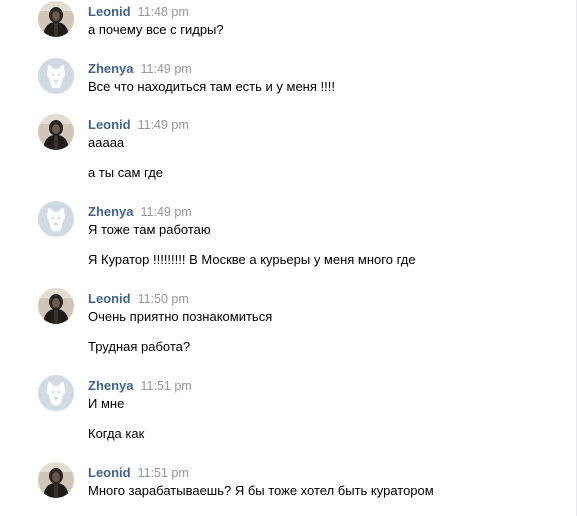  What do you see at coordinates (149, 229) in the screenshot?
I see `message-text: Я тоже там работаю` at bounding box center [149, 229].